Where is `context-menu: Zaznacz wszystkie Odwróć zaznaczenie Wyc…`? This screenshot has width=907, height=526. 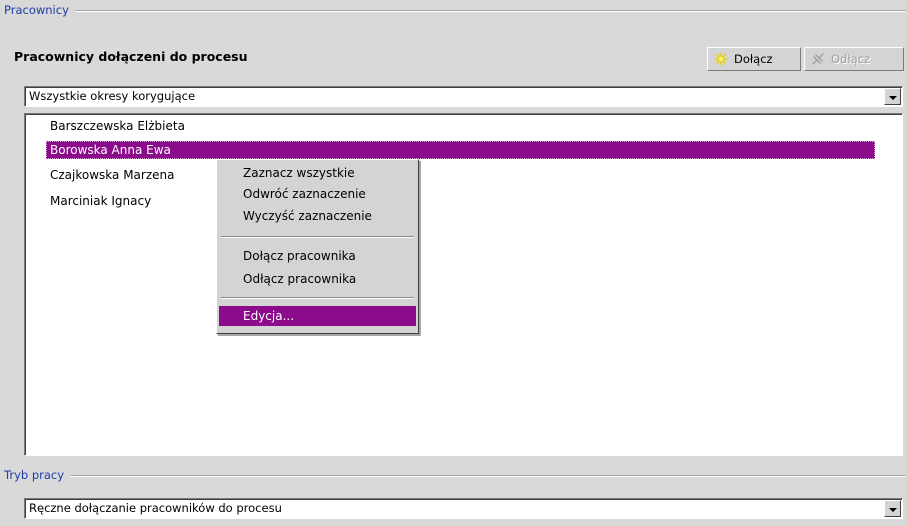
context-menu: Zaznacz wszystkie Odwróć zaznaczenie Wyc… is located at coordinates (317, 246).